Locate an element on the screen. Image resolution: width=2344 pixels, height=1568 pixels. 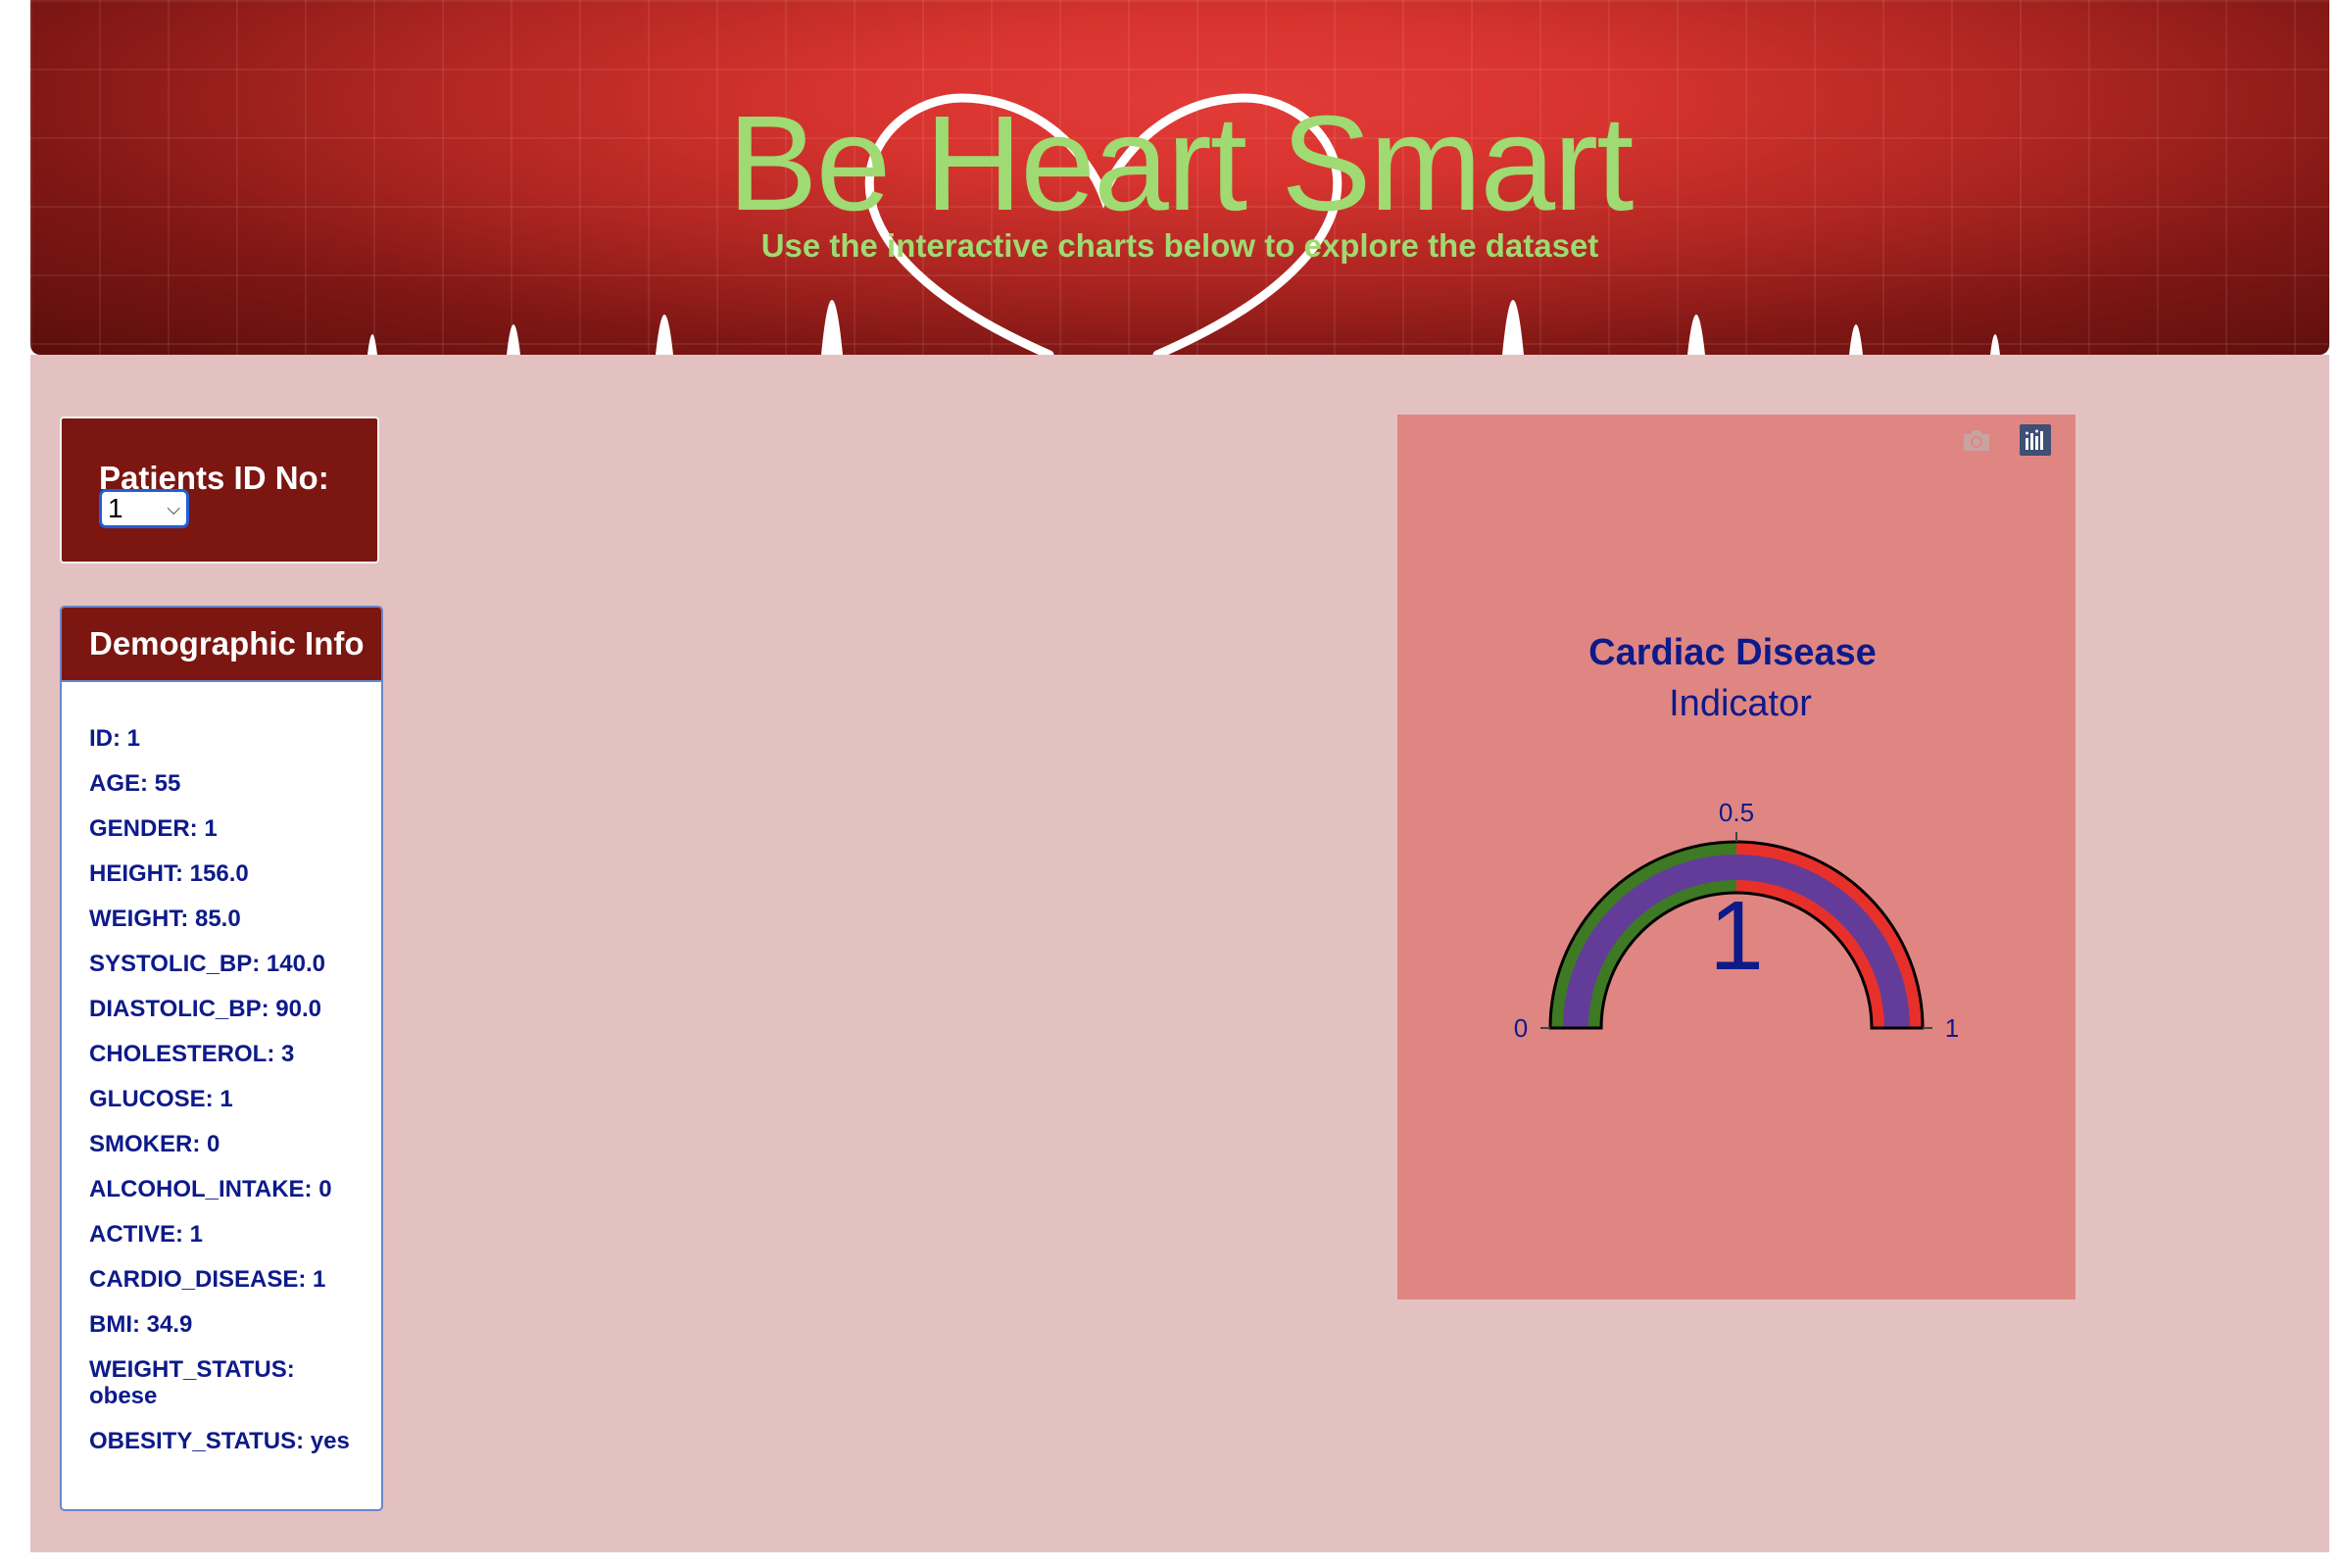
info-item-active: ACTIVE: 1 is located at coordinates (146, 1234).